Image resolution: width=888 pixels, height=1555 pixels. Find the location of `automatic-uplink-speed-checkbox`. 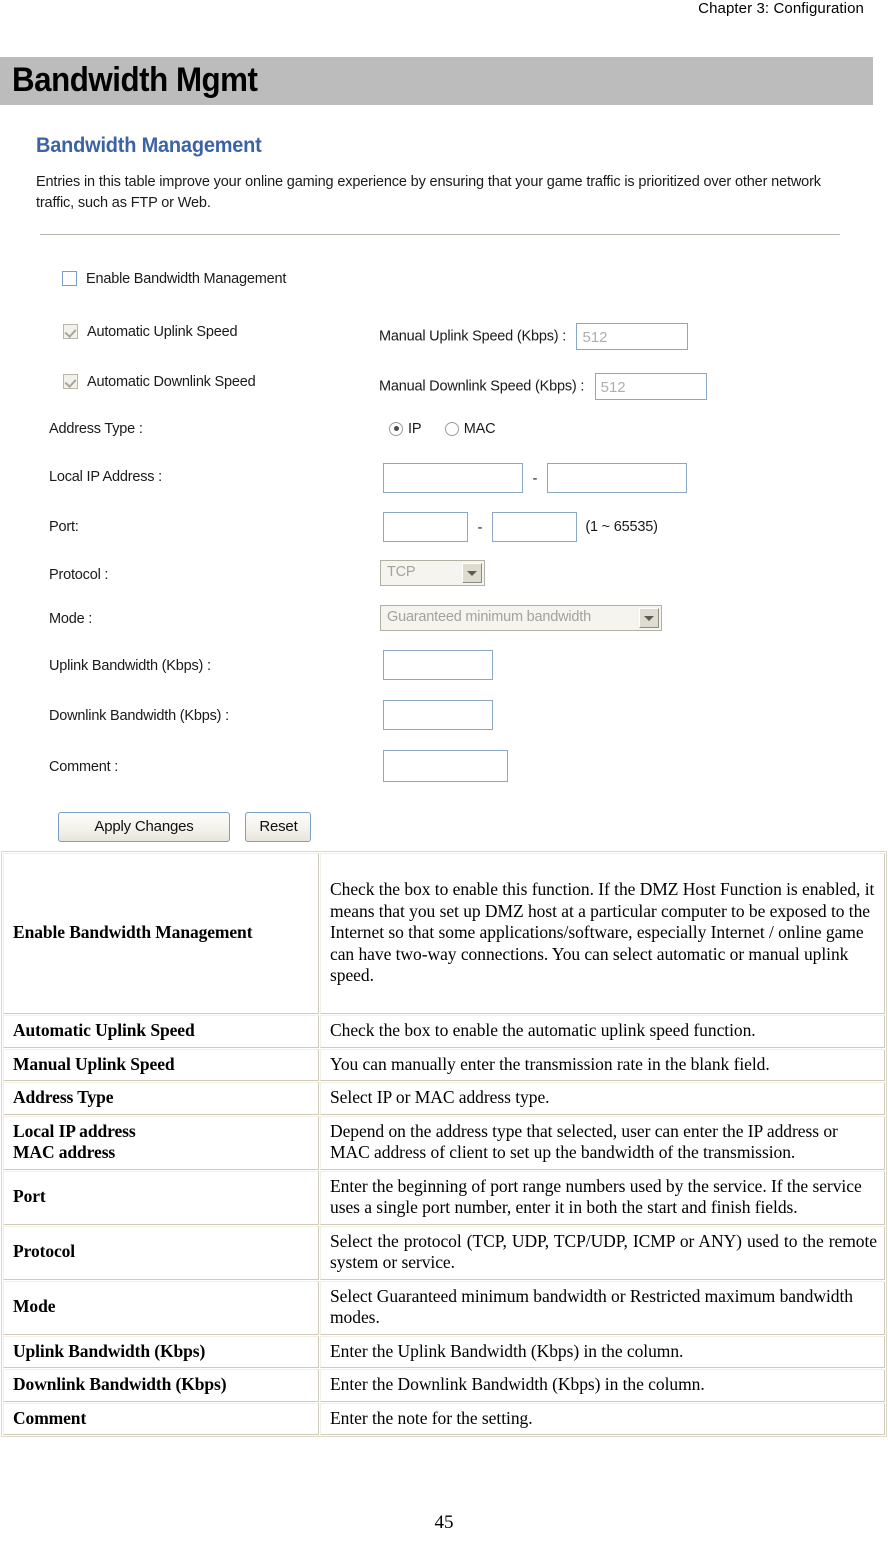

automatic-uplink-speed-checkbox is located at coordinates (70, 332).